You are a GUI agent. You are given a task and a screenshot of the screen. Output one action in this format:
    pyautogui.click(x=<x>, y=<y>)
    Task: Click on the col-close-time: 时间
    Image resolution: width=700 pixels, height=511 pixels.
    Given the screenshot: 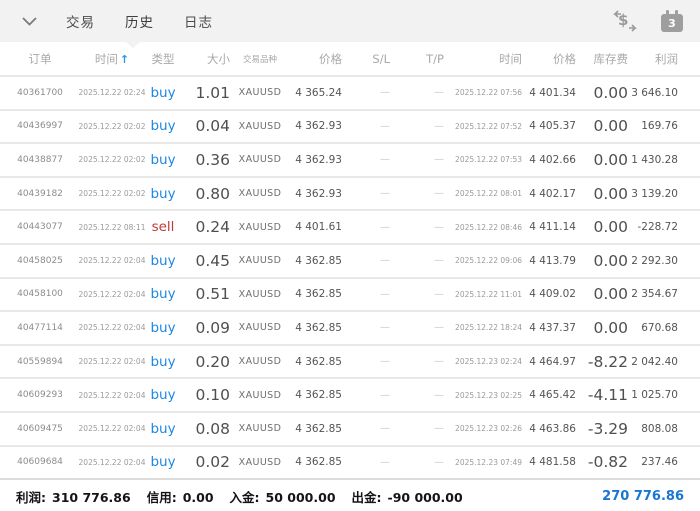 What is the action you would take?
    pyautogui.click(x=510, y=59)
    